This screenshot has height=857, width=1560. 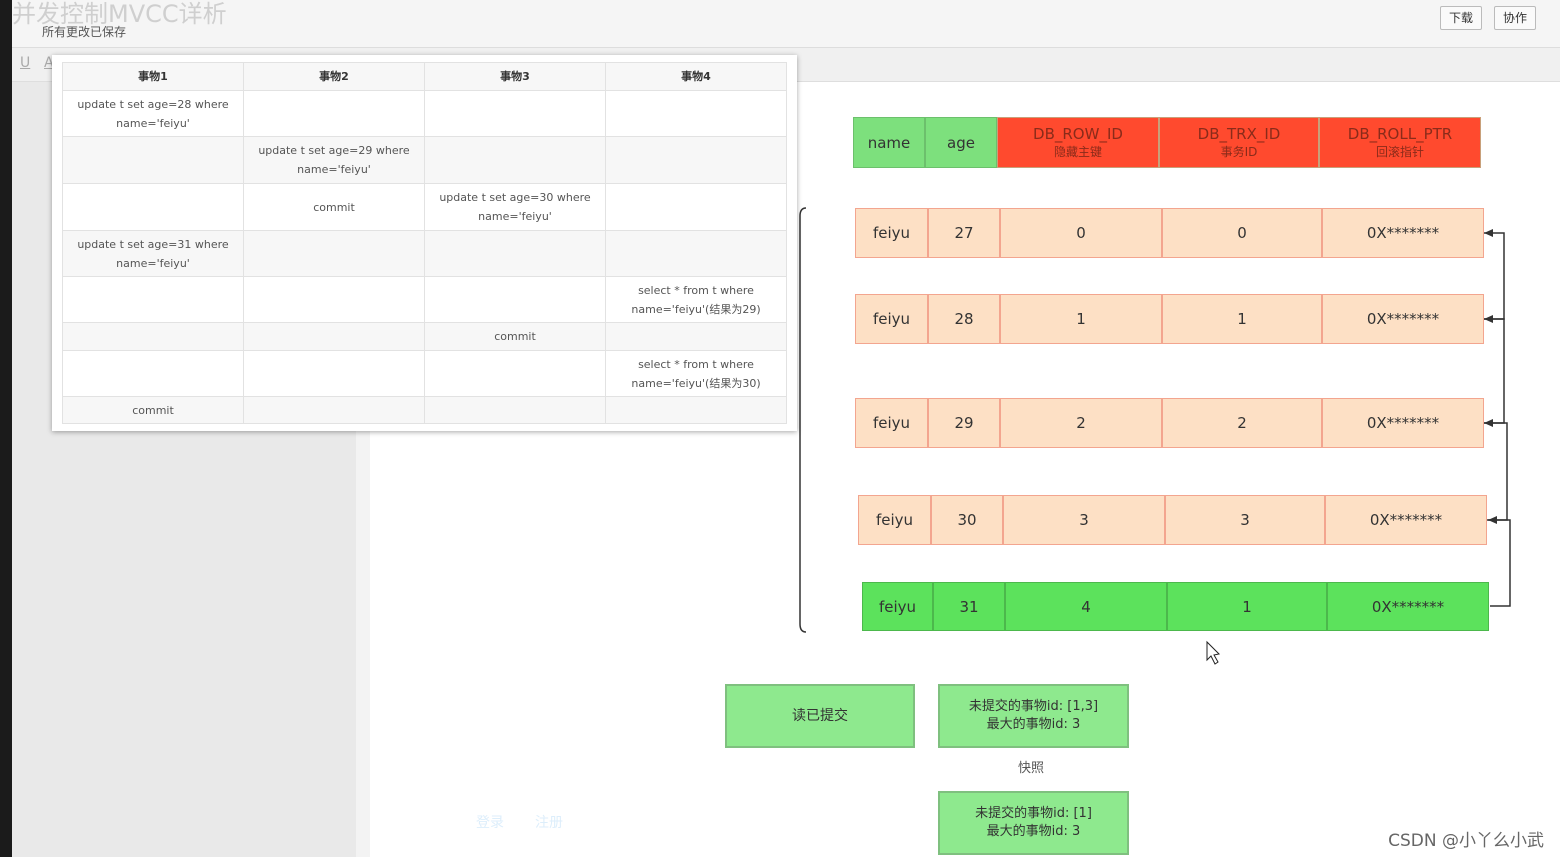 I want to click on isolation-level-text: 读已提交, so click(x=820, y=716).